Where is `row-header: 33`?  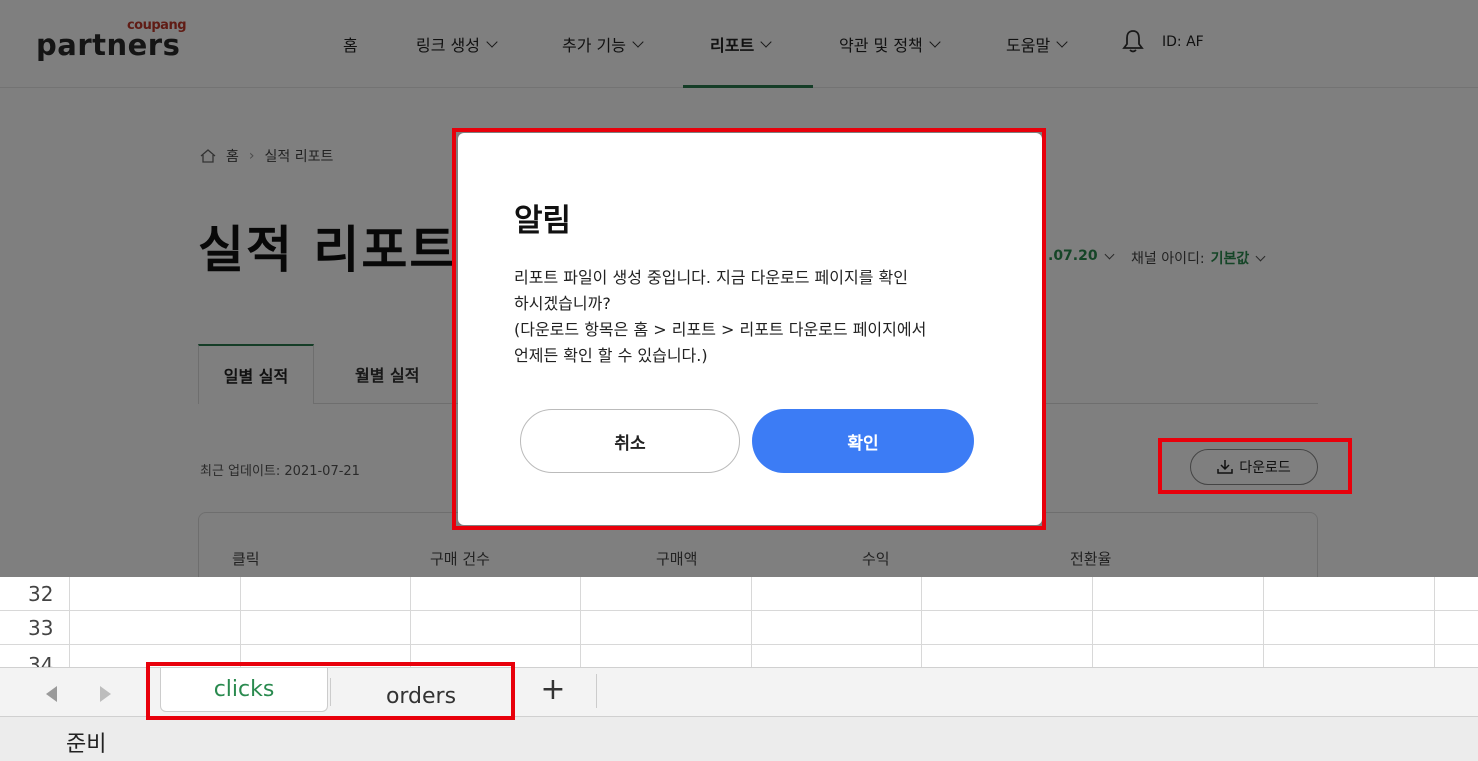
row-header: 33 is located at coordinates (35, 627).